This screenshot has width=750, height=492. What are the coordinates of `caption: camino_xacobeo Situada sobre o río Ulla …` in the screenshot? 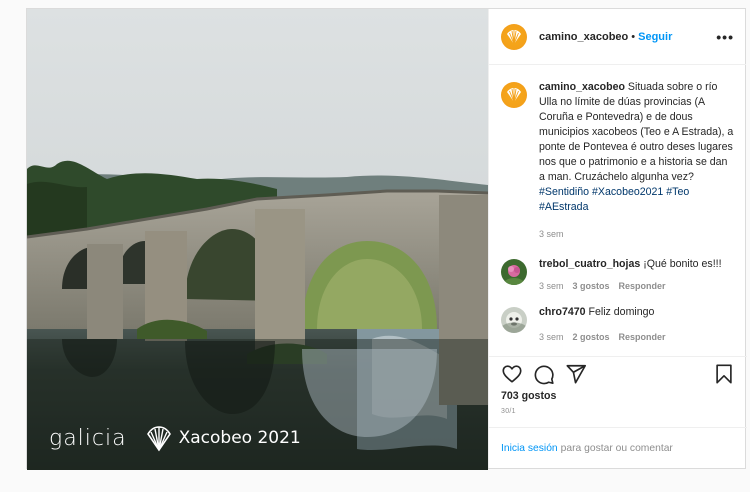 It's located at (618, 159).